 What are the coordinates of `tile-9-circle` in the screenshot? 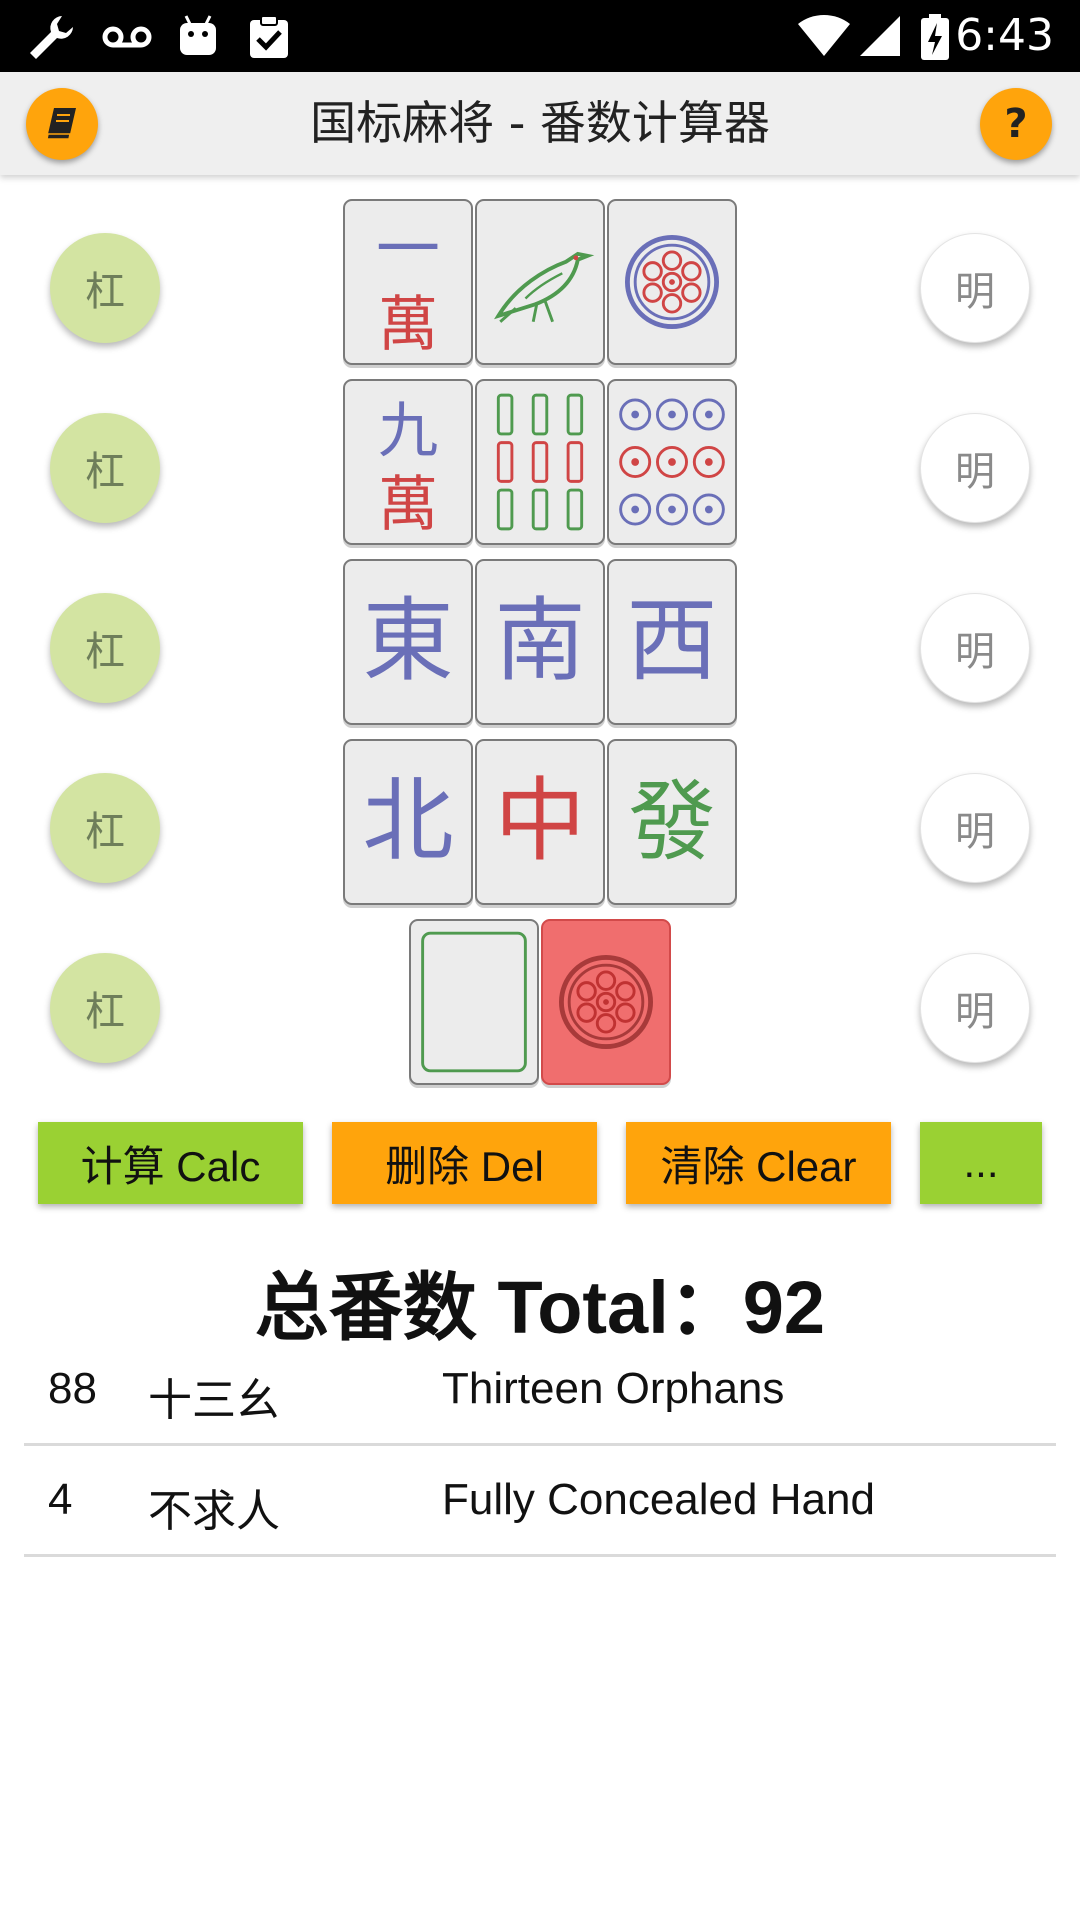 It's located at (672, 462).